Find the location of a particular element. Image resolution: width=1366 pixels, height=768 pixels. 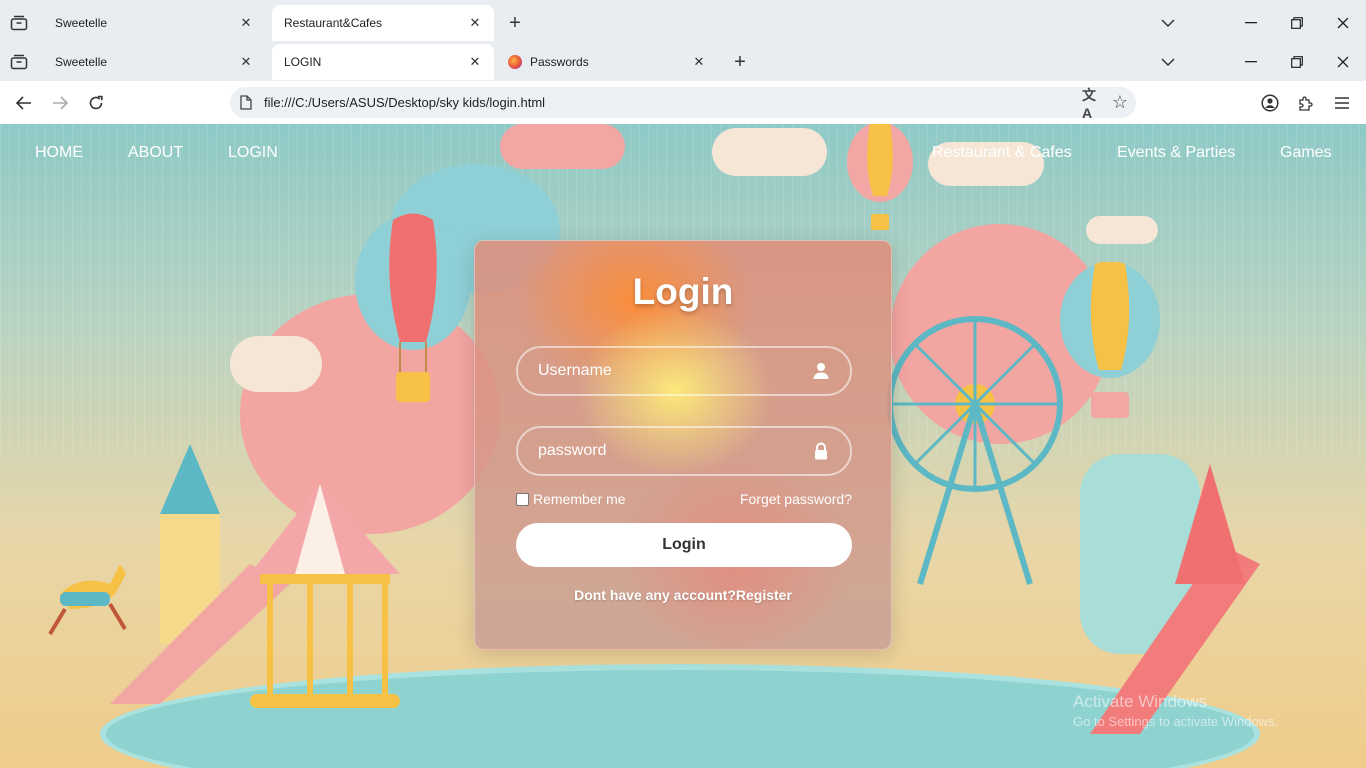

tab-strip: Sweetelle ✕ LOGIN ✕ Passwords ✕ + is located at coordinates (683, 61).